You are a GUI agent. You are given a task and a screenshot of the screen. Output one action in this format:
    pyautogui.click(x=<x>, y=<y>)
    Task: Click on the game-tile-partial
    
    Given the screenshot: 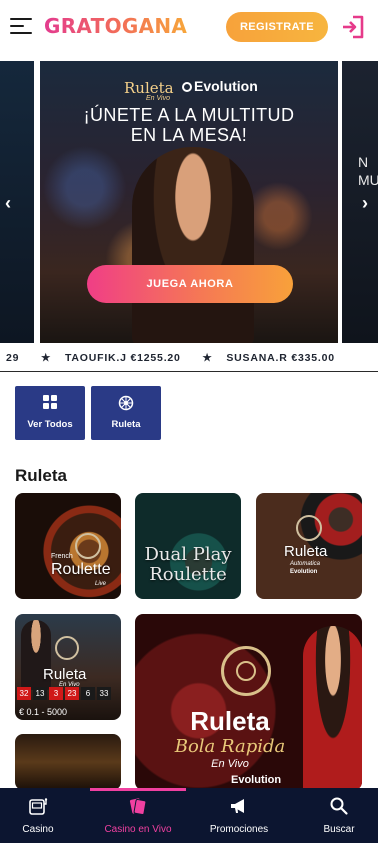 What is the action you would take?
    pyautogui.click(x=68, y=762)
    